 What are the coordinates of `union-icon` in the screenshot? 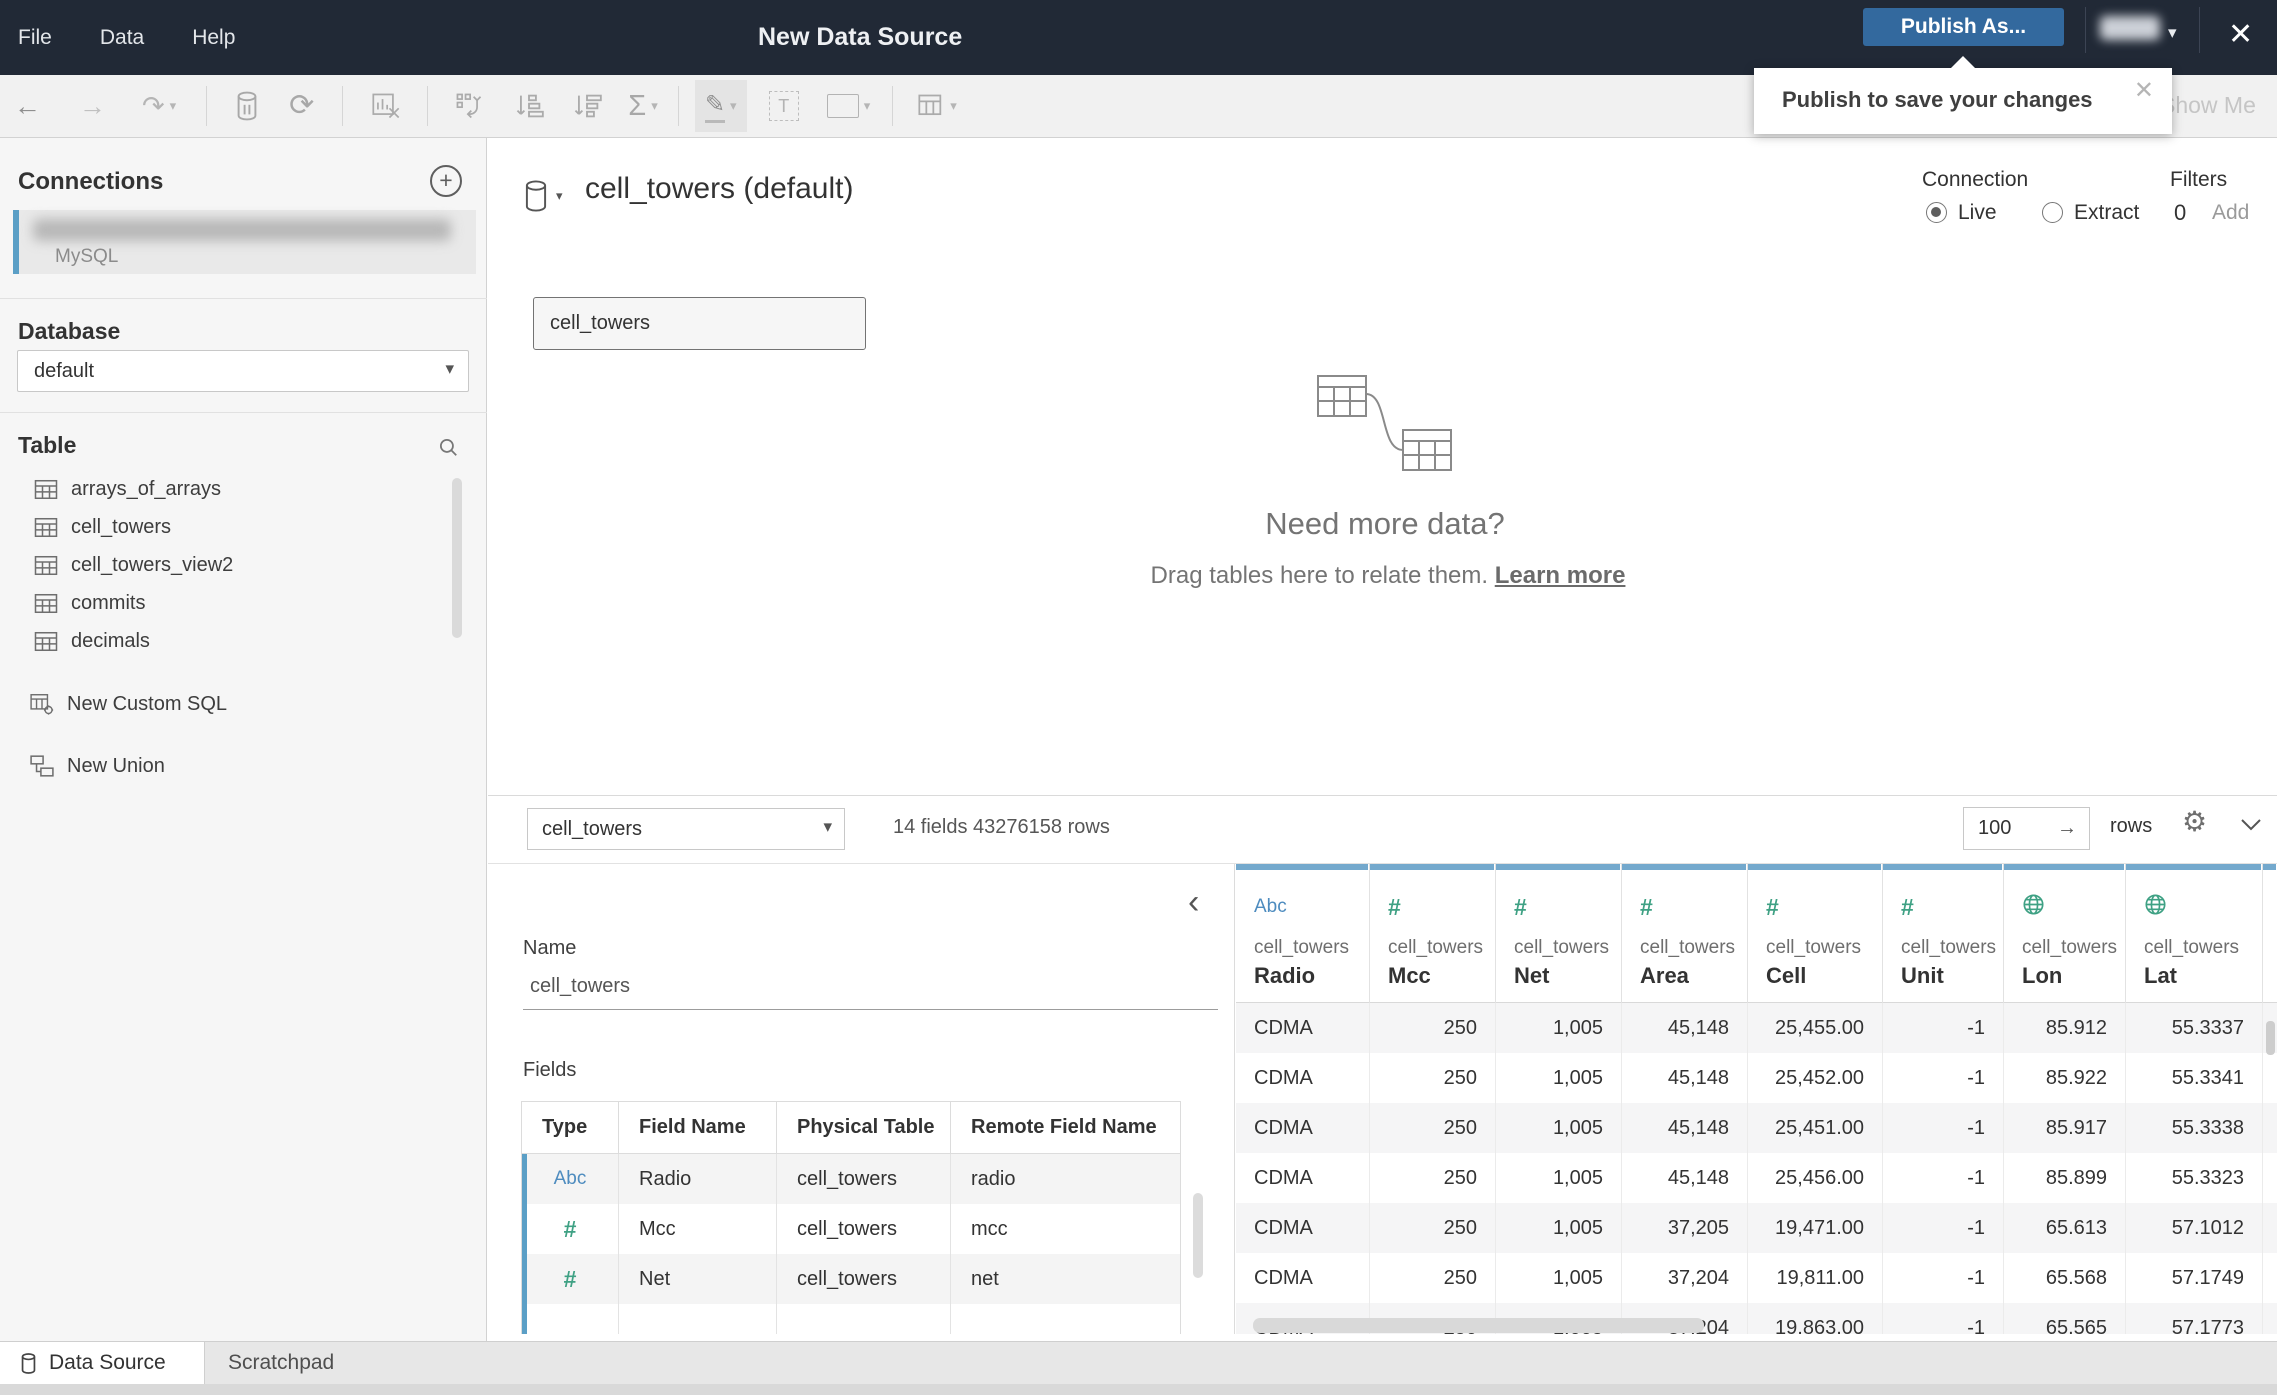 It's located at (42, 766).